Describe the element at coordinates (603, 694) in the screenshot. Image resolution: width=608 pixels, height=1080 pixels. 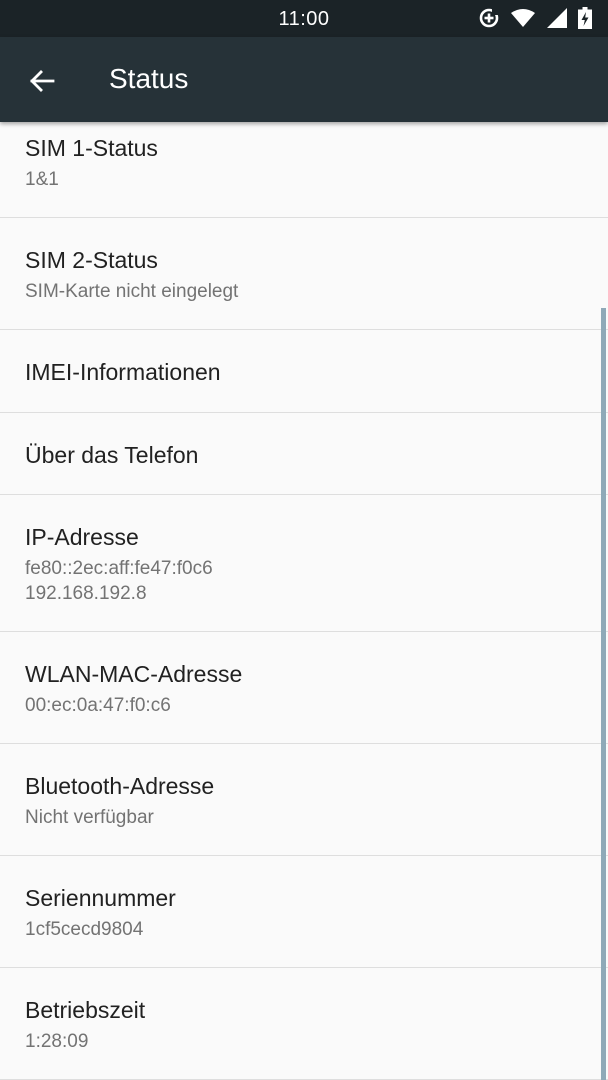
I see `scrollbar` at that location.